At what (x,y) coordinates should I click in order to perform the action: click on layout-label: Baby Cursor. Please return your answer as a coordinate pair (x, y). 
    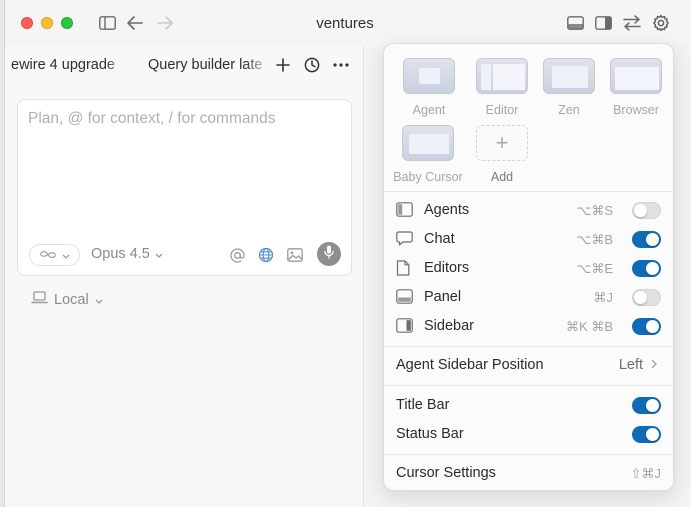
    Looking at the image, I should click on (428, 177).